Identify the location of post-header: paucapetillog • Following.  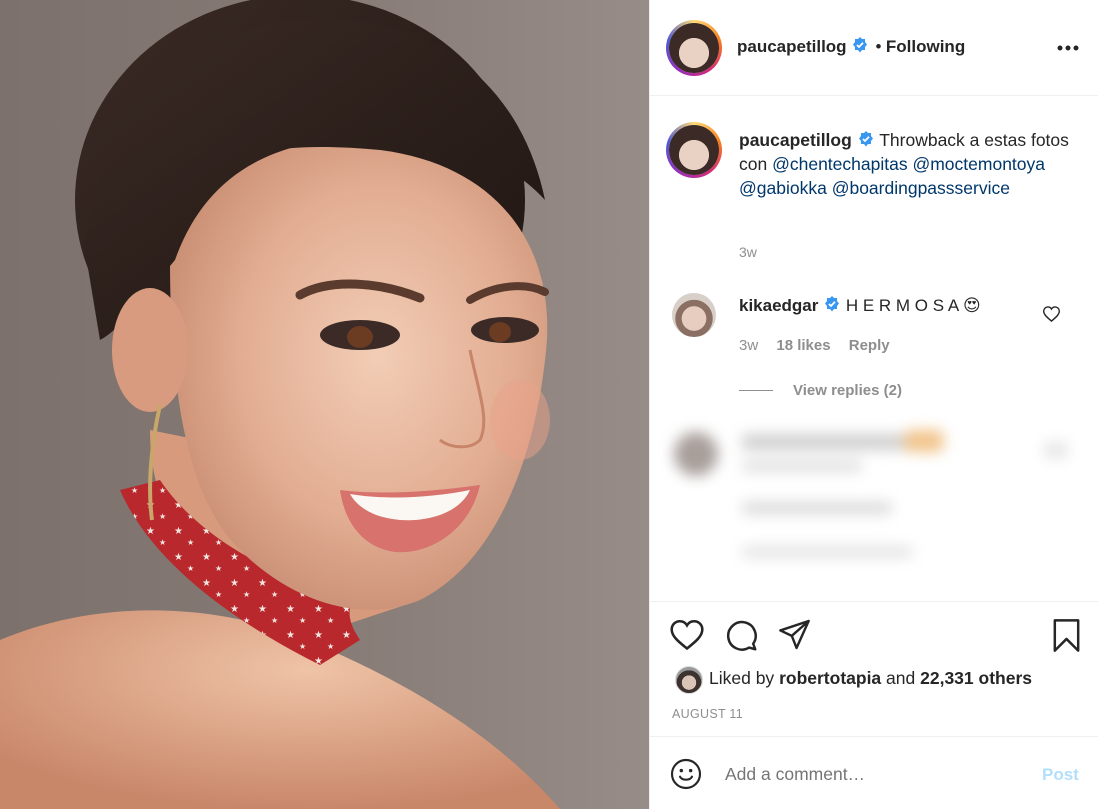
(874, 48).